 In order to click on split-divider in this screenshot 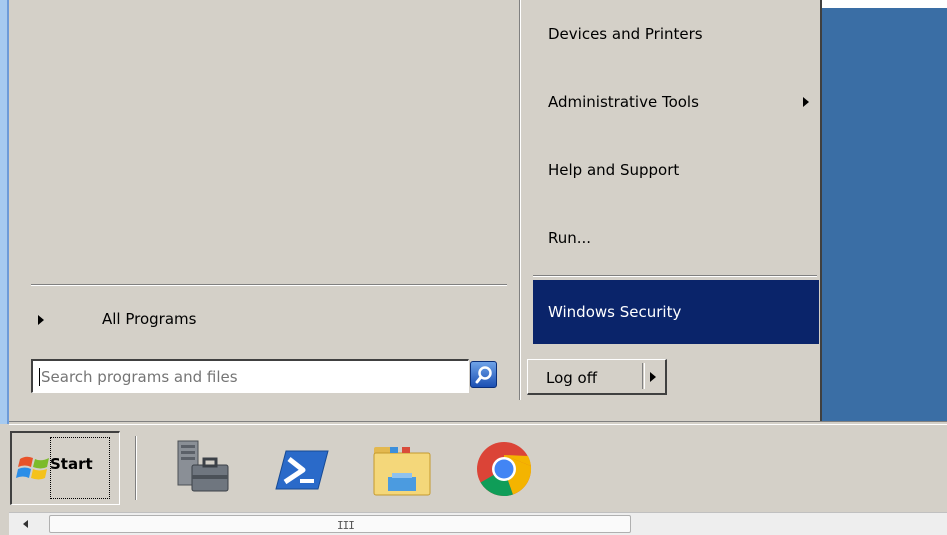, I will do `click(643, 376)`.